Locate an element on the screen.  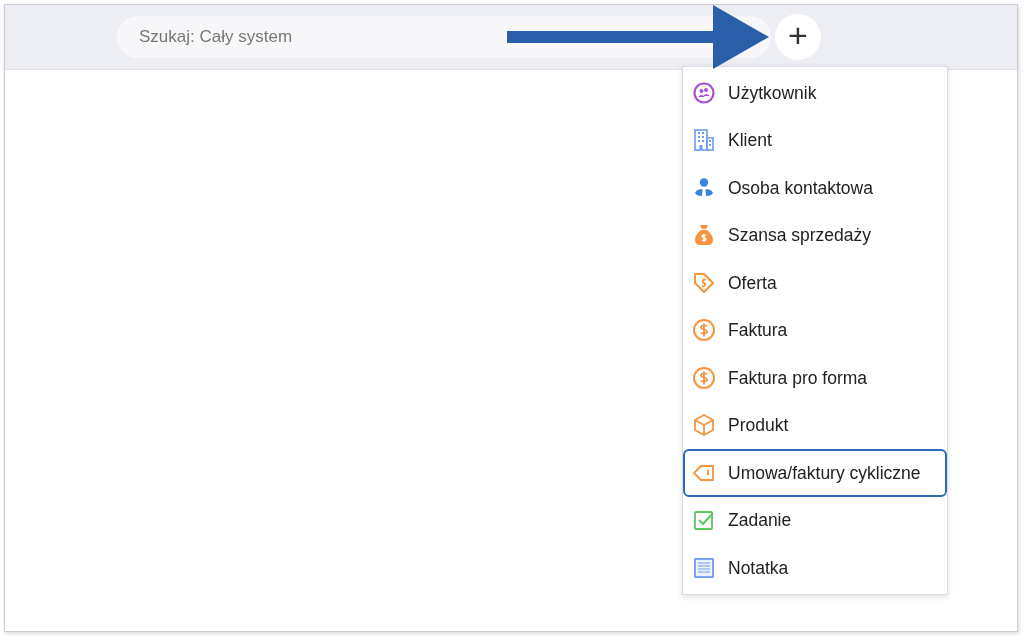
add-button: + is located at coordinates (798, 37).